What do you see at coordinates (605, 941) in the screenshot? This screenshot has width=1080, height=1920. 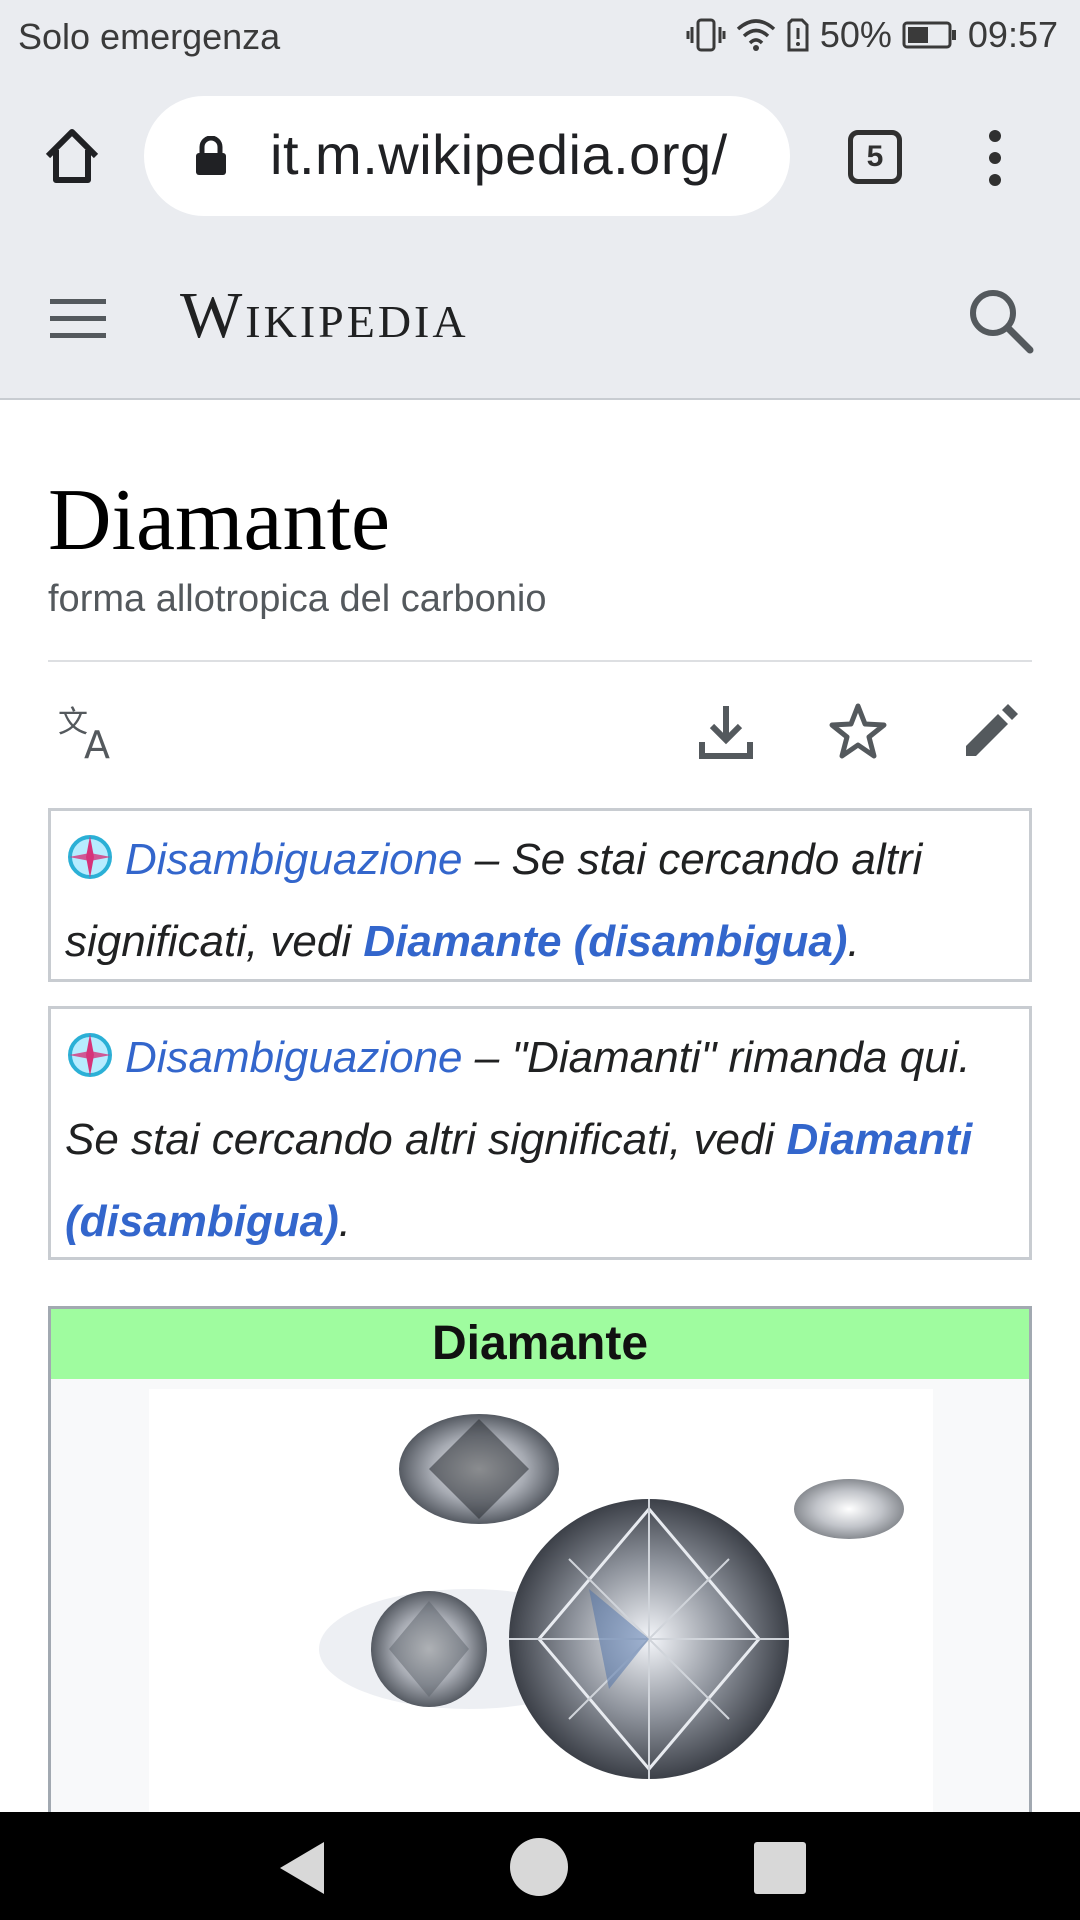 I see `disambigua-link: Diamante (disambigua)` at bounding box center [605, 941].